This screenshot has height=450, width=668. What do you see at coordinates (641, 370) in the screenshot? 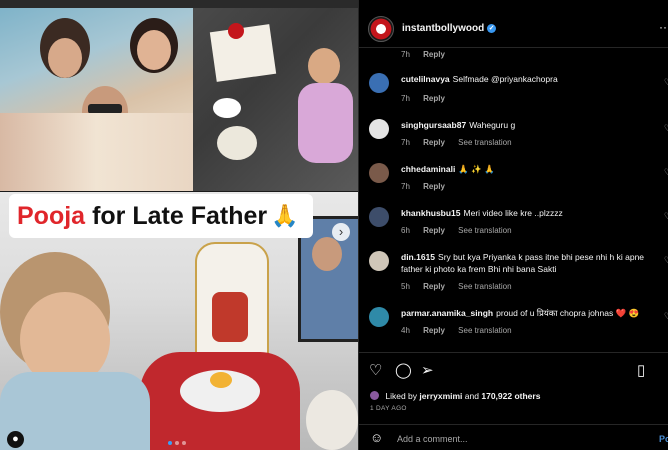
I see `save-bookmark-icon: ▯` at bounding box center [641, 370].